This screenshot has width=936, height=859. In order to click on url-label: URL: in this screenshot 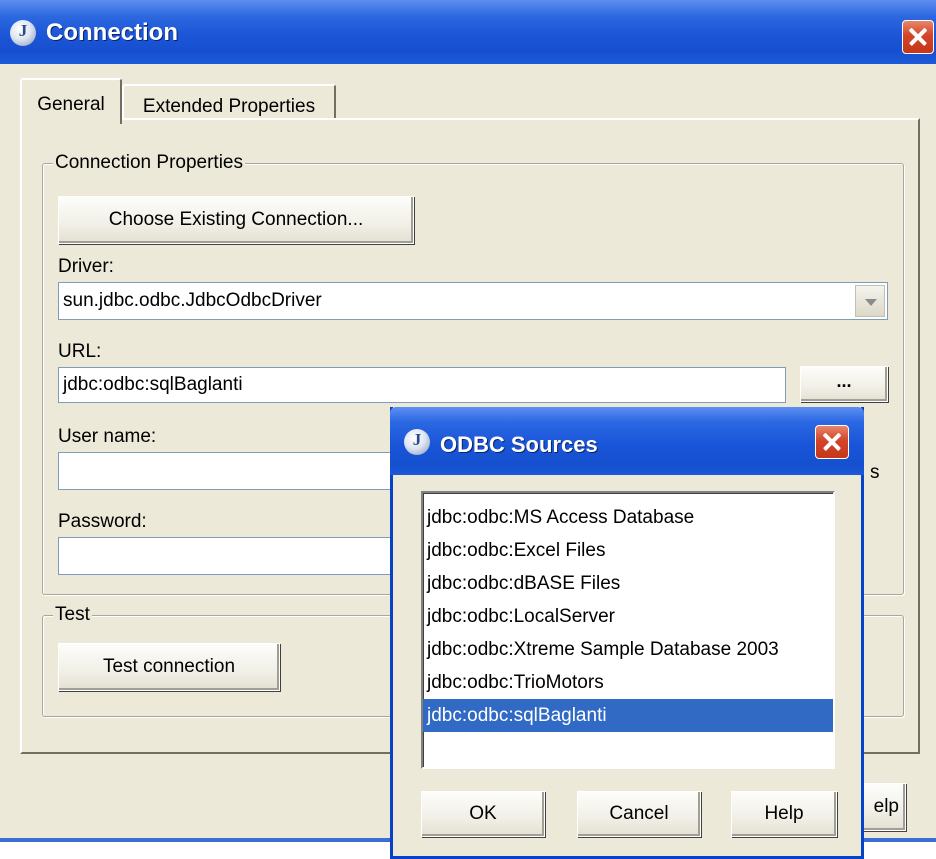, I will do `click(80, 351)`.